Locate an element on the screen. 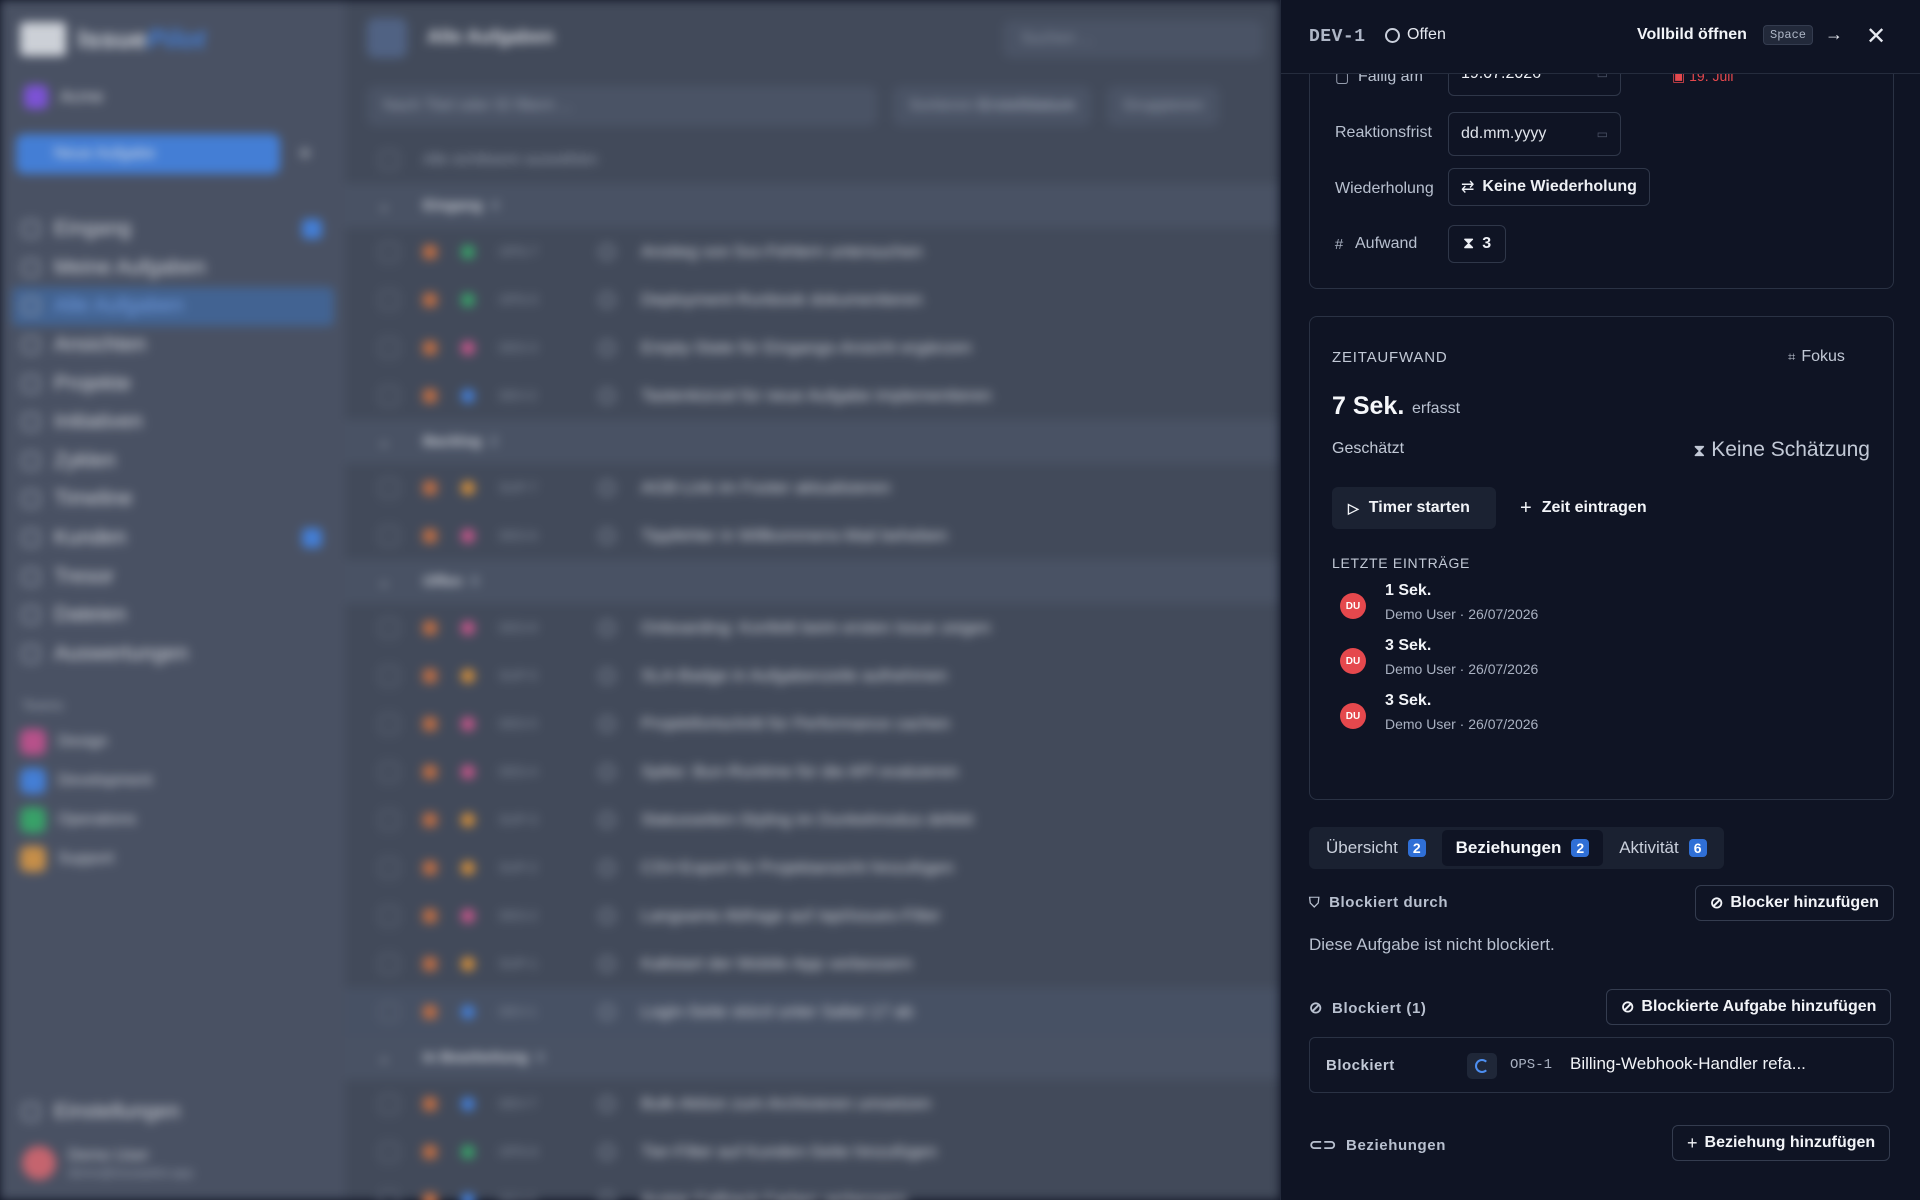  related-issue-id: OPS-1 is located at coordinates (1531, 1065).